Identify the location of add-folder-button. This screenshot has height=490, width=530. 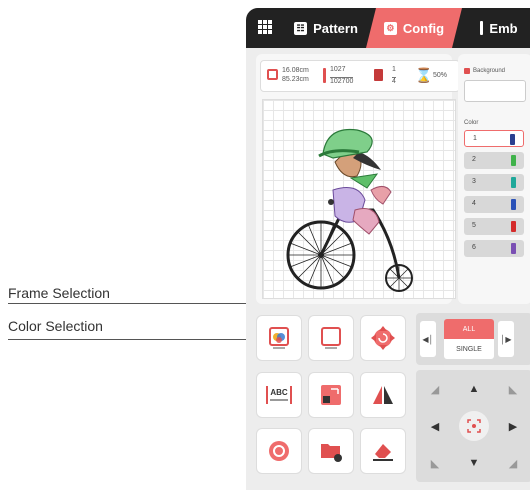
(331, 451).